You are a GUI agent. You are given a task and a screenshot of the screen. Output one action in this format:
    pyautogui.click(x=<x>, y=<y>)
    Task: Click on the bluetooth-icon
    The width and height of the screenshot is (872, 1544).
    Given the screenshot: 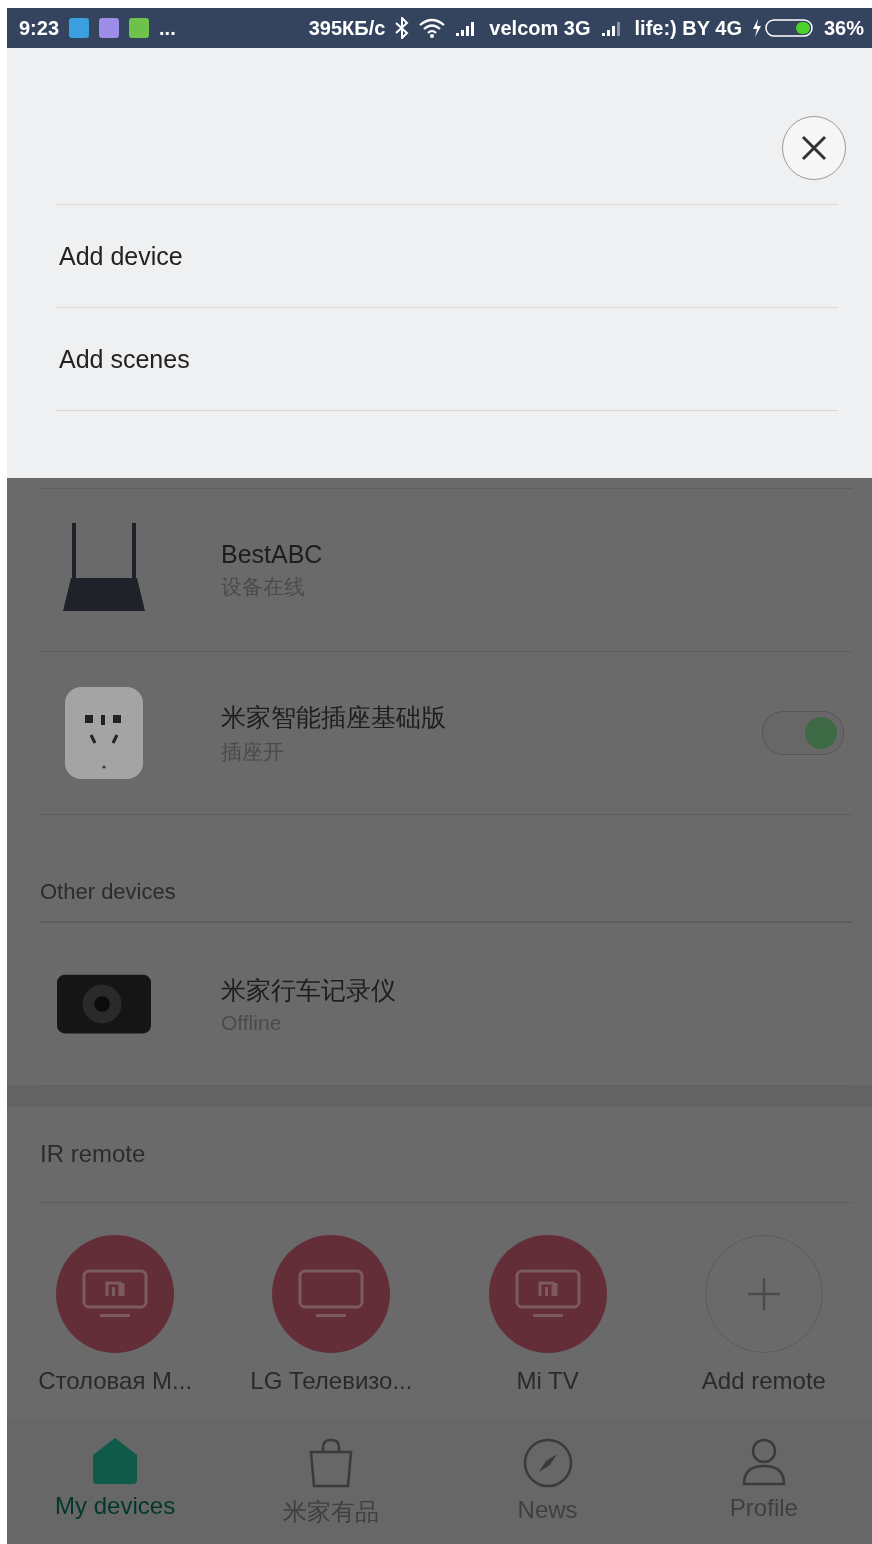 What is the action you would take?
    pyautogui.click(x=402, y=28)
    